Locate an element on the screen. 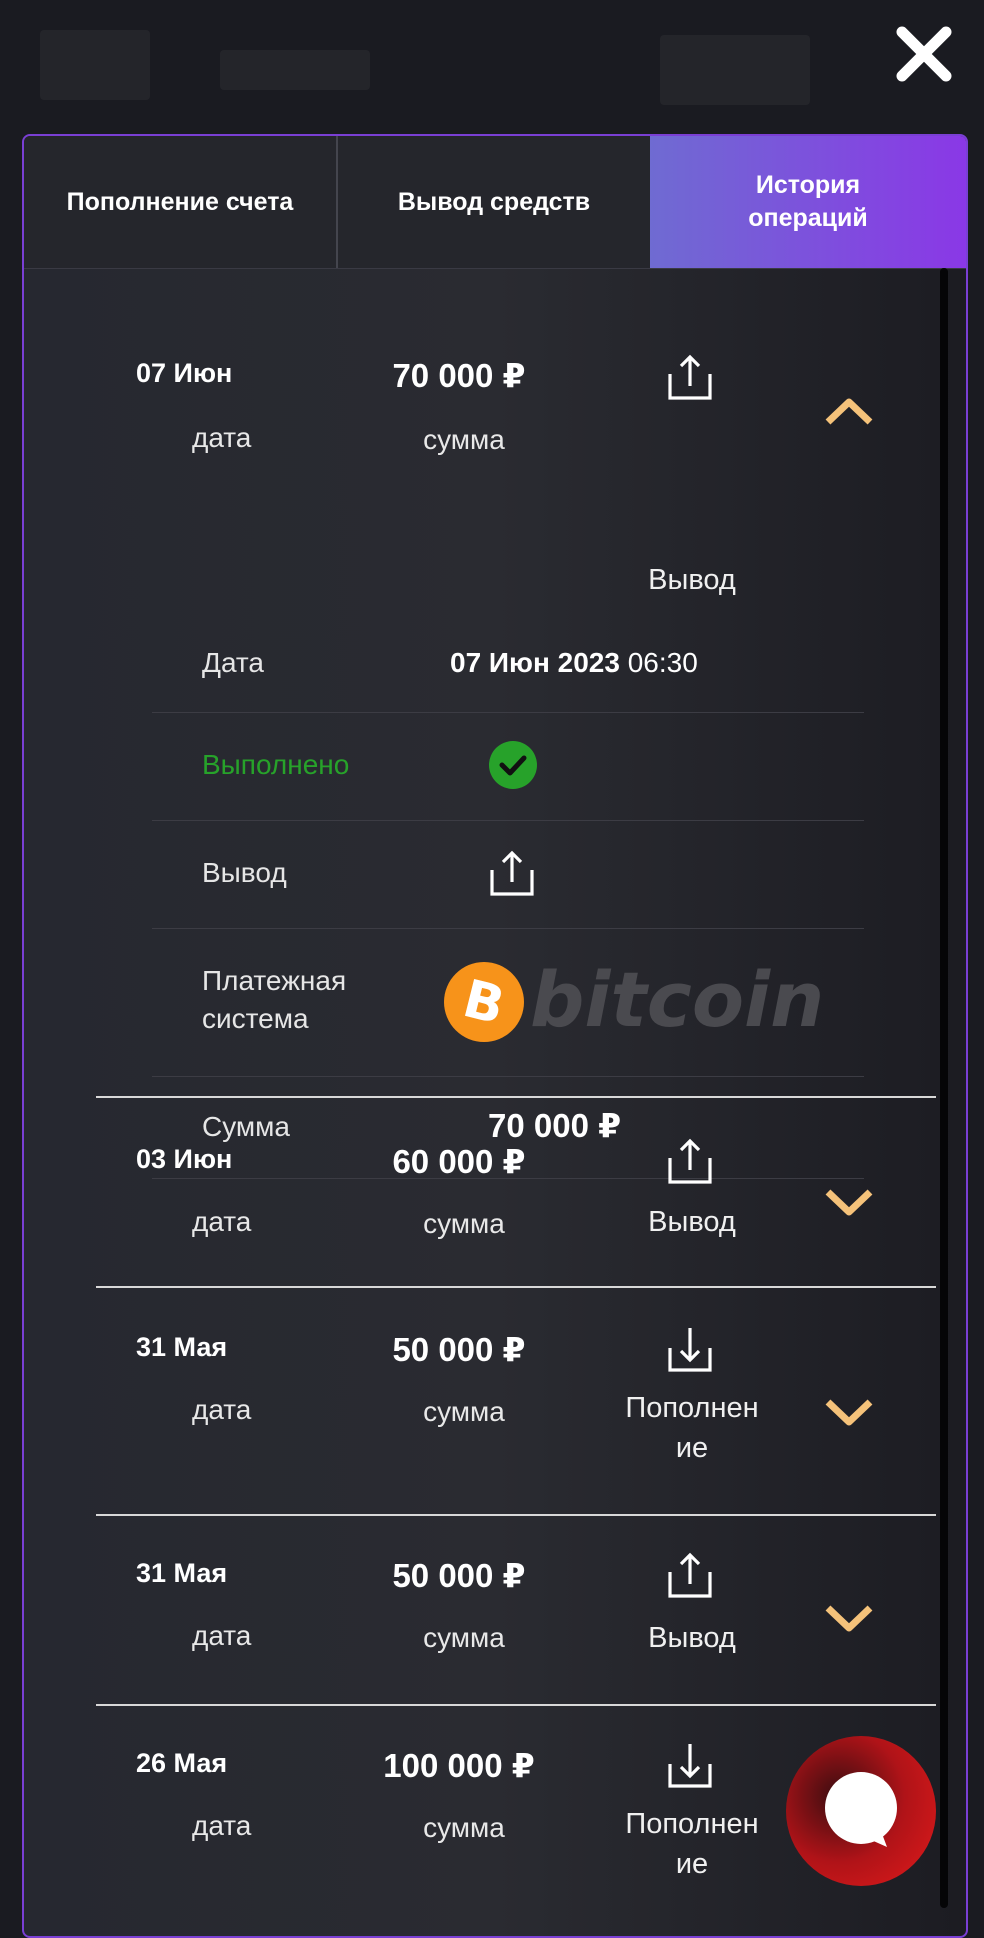 This screenshot has height=1938, width=984. chevron-up-icon is located at coordinates (849, 411).